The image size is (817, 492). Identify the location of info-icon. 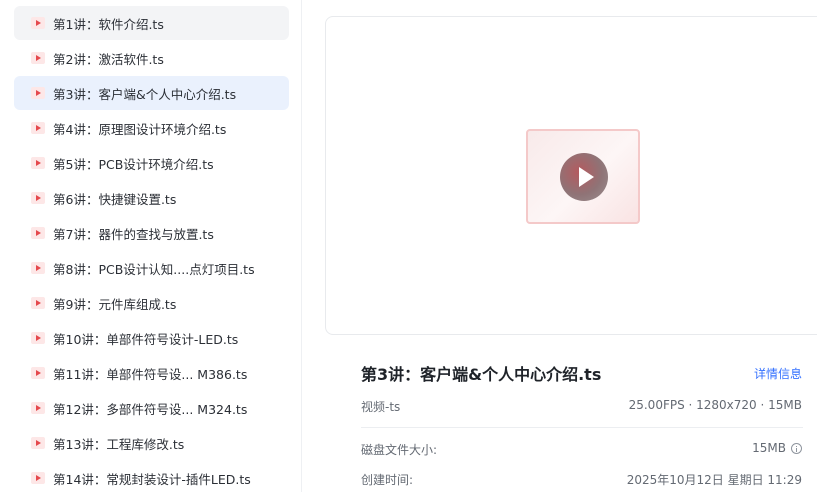
(796, 448).